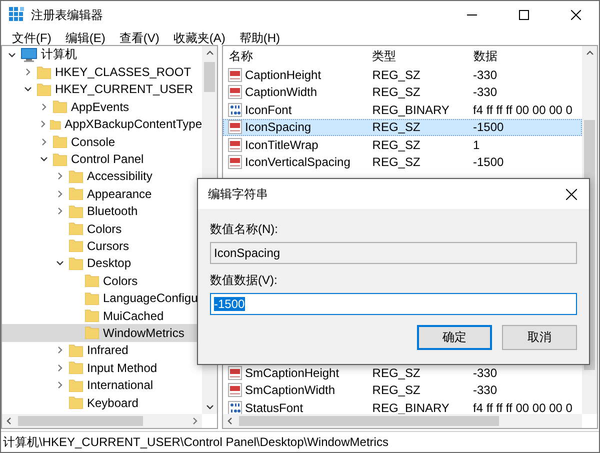 This screenshot has width=600, height=453. Describe the element at coordinates (283, 75) in the screenshot. I see `value-name: CaptionHeight` at that location.